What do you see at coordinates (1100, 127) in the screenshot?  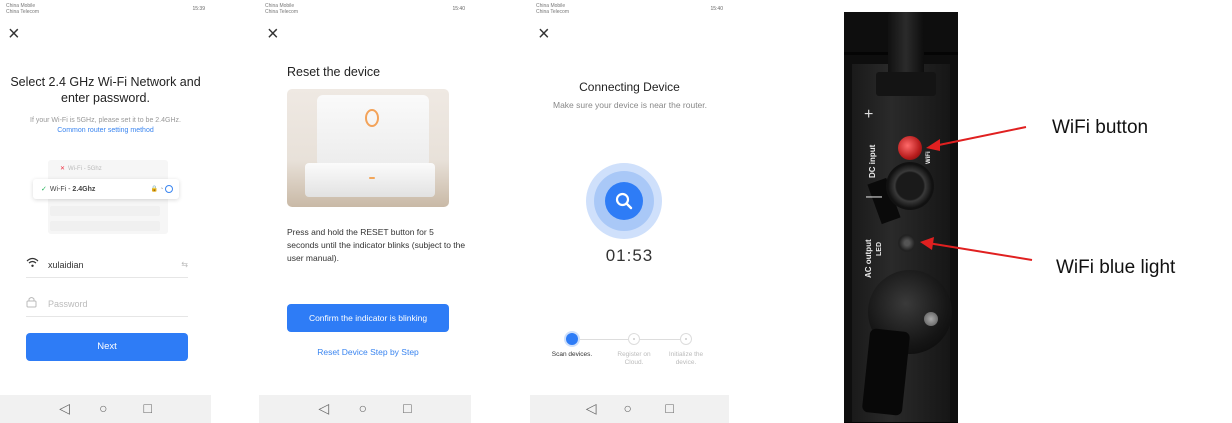 I see `wifi-button-annotation: WiFi button` at bounding box center [1100, 127].